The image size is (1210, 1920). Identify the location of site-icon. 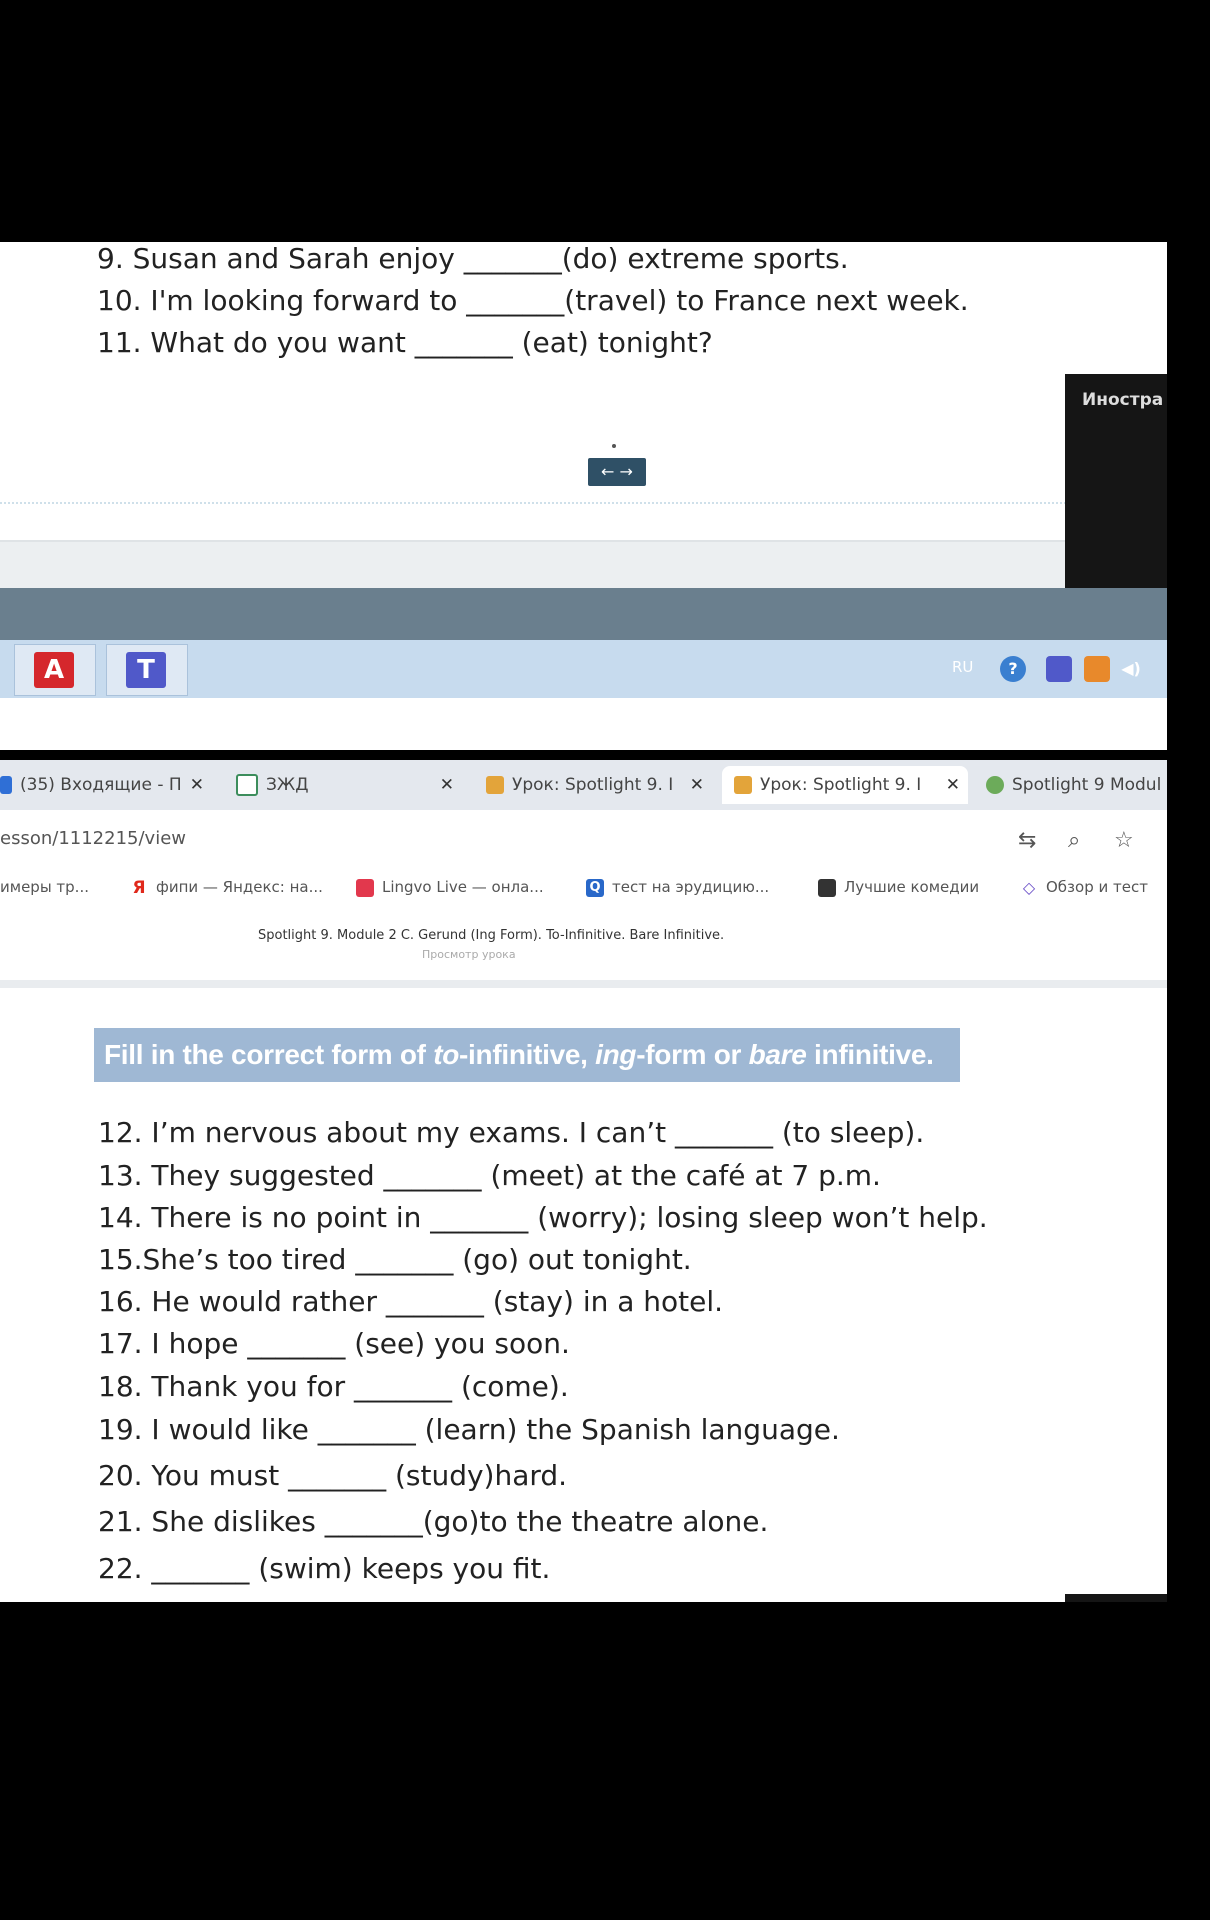
(995, 785).